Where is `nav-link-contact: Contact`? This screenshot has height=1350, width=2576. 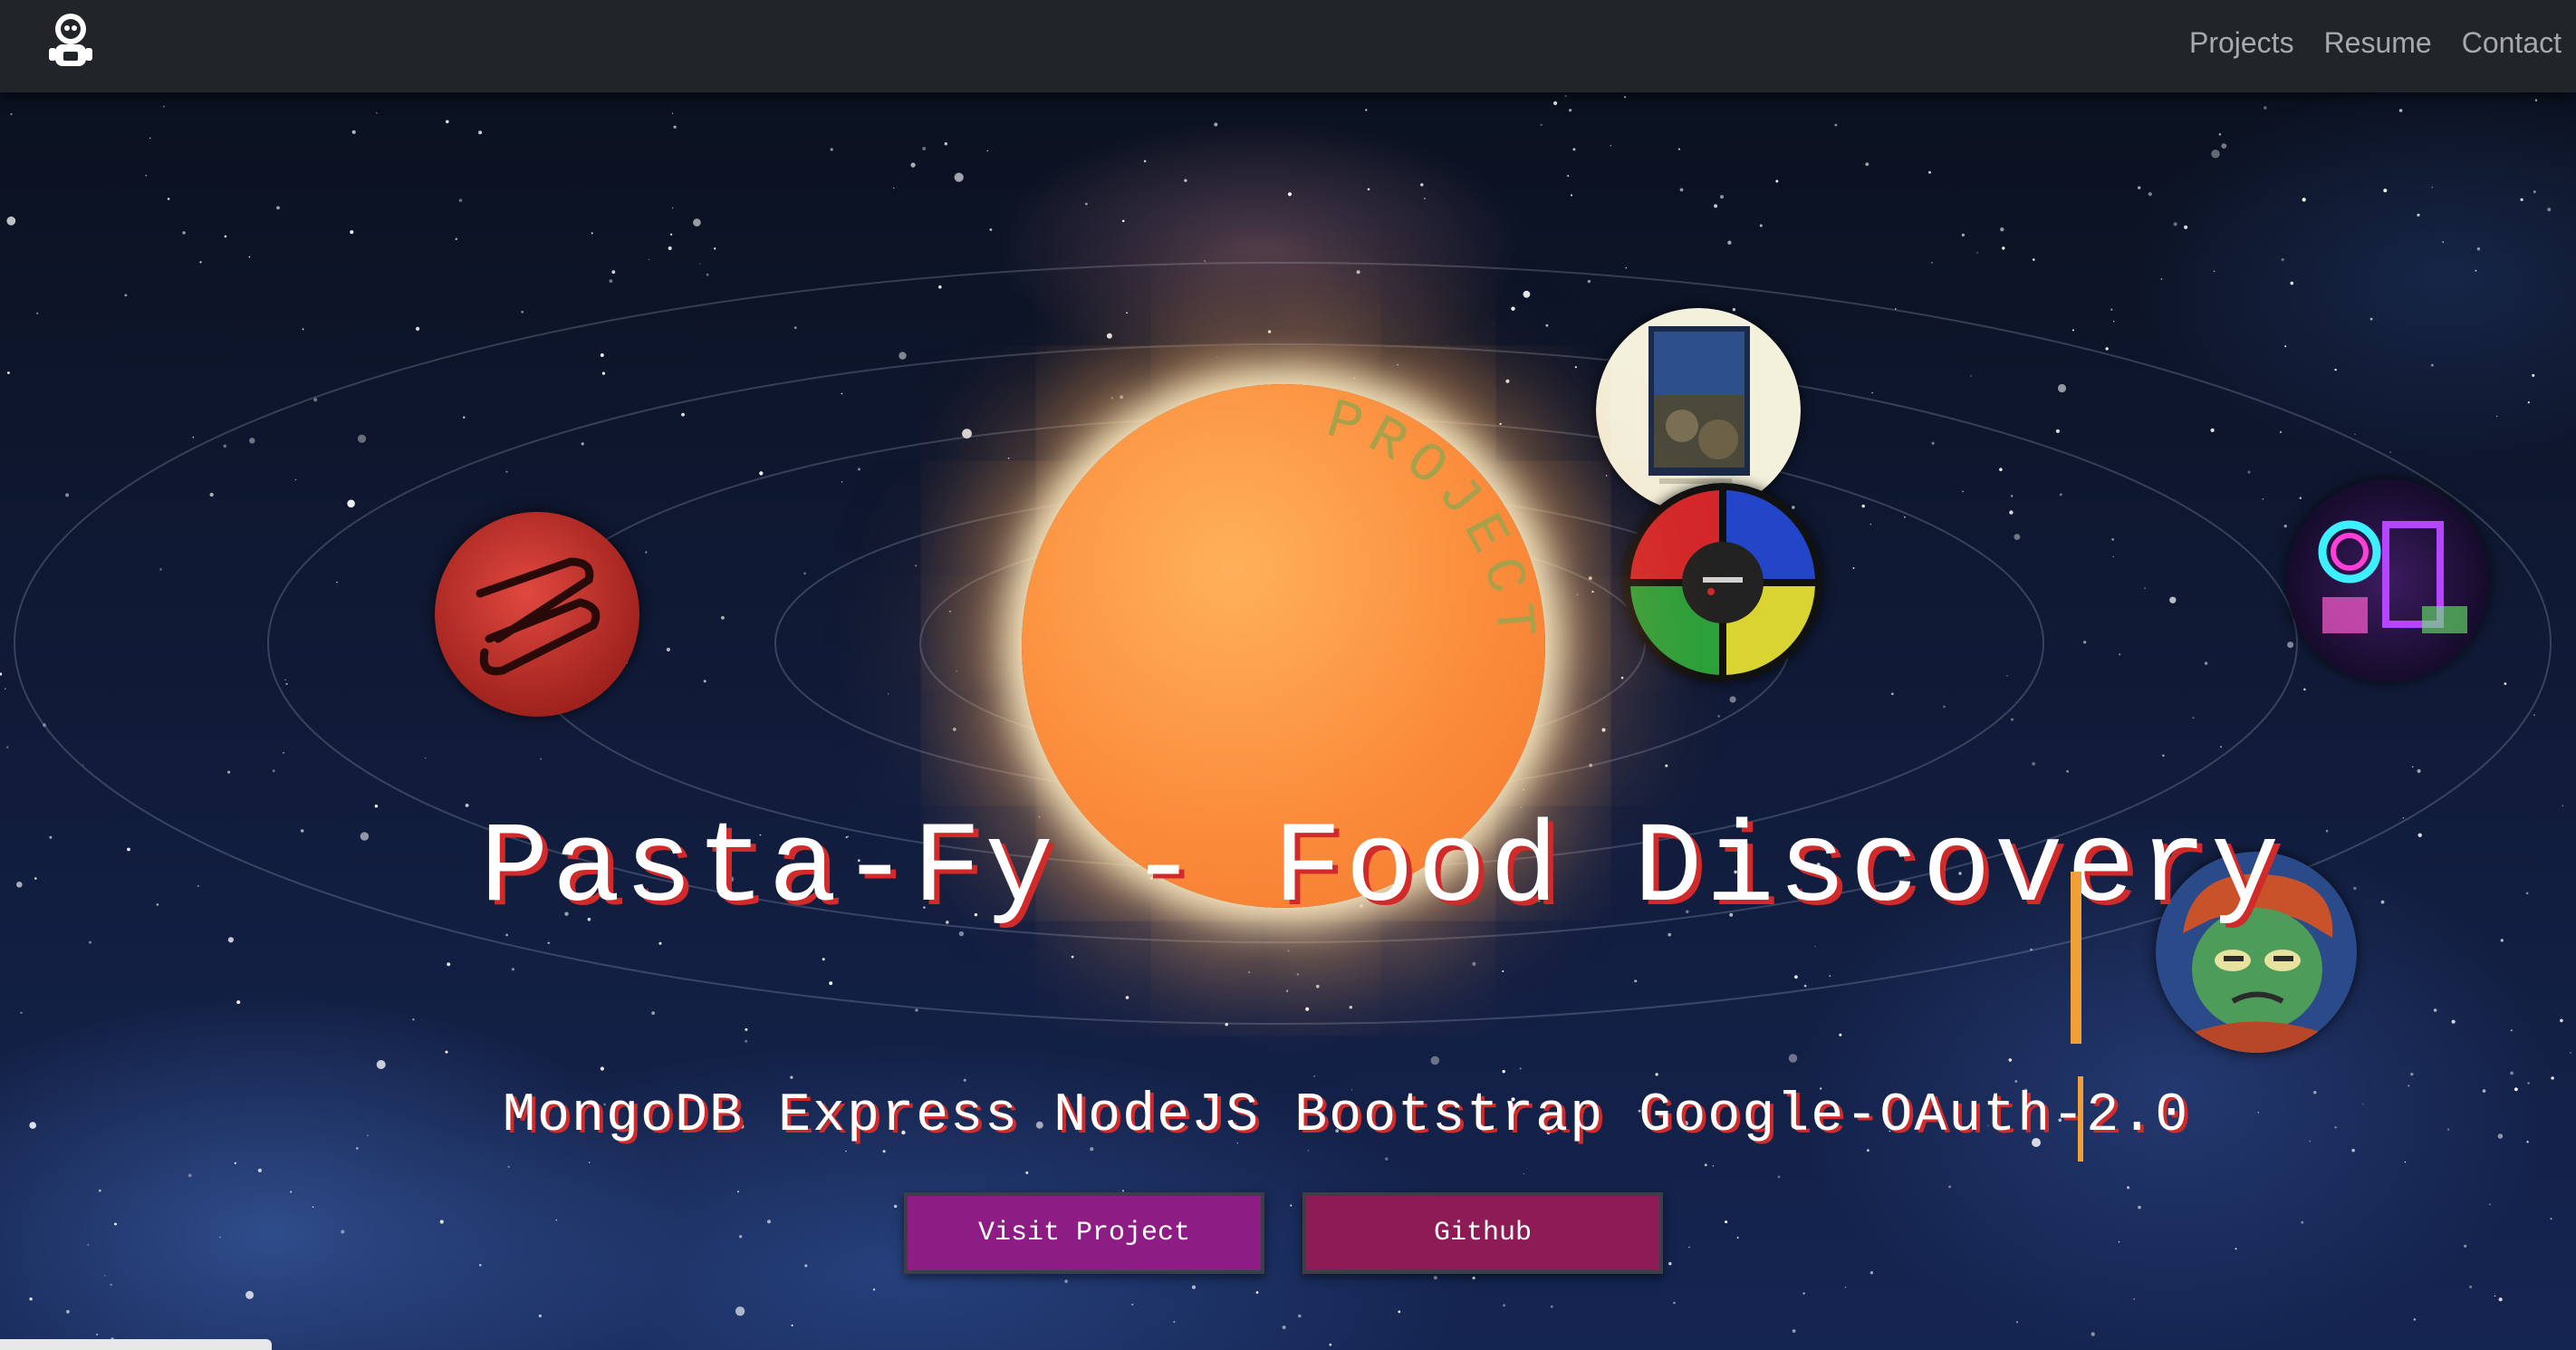 nav-link-contact: Contact is located at coordinates (2512, 43).